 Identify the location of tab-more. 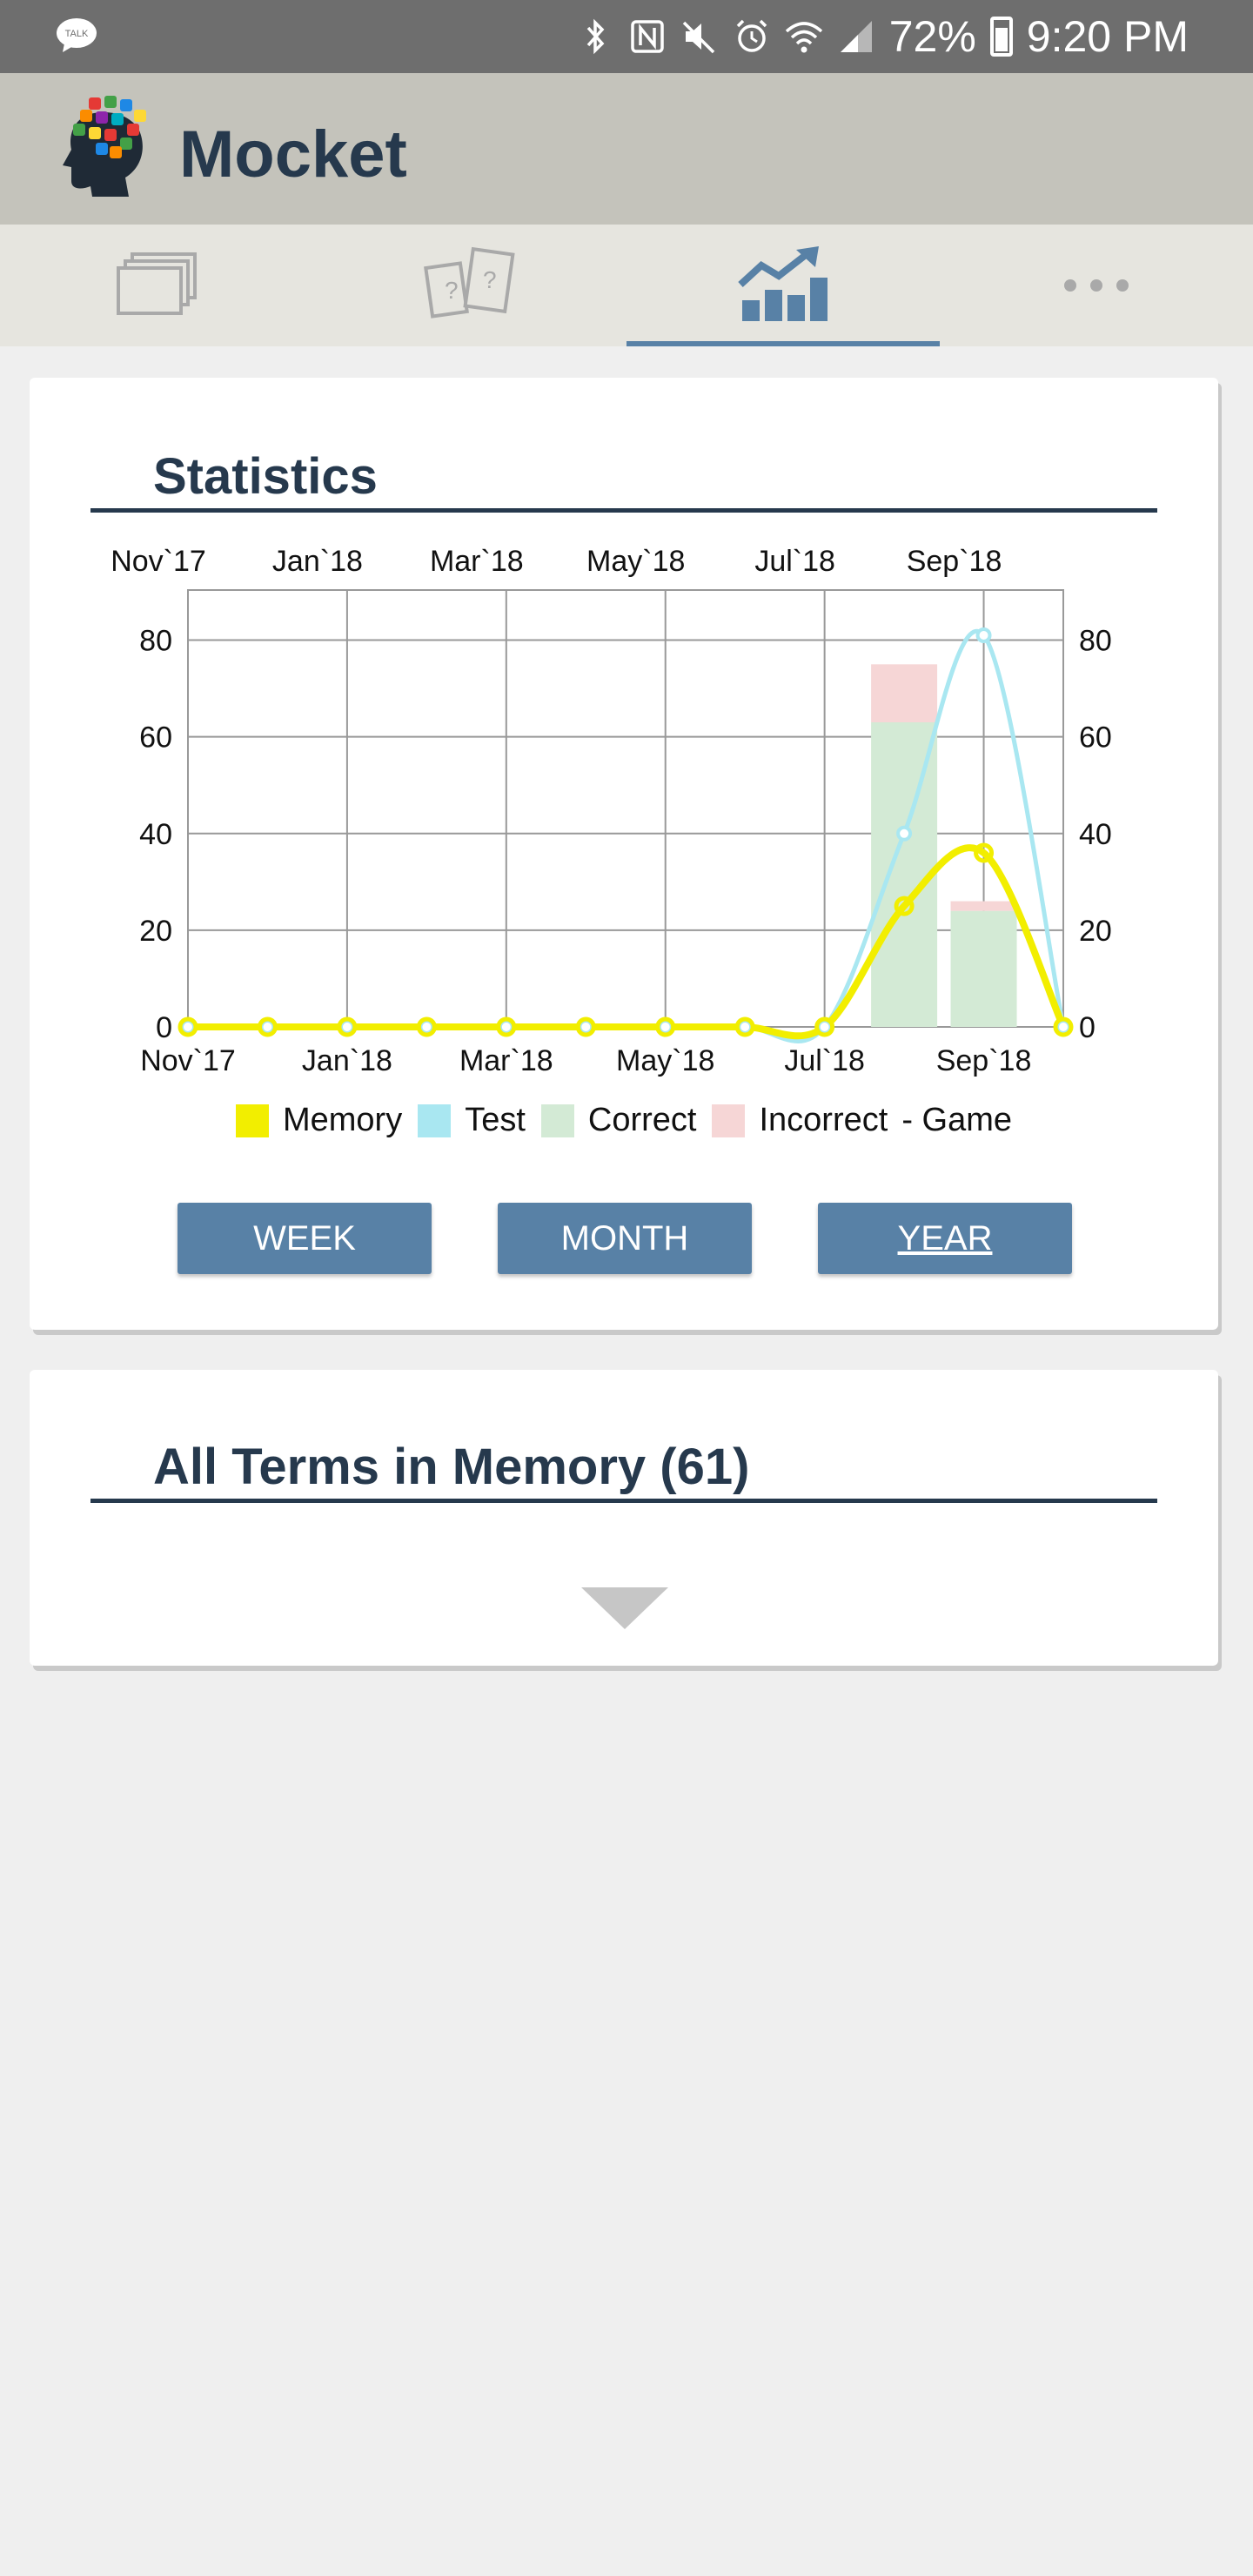
(1096, 285).